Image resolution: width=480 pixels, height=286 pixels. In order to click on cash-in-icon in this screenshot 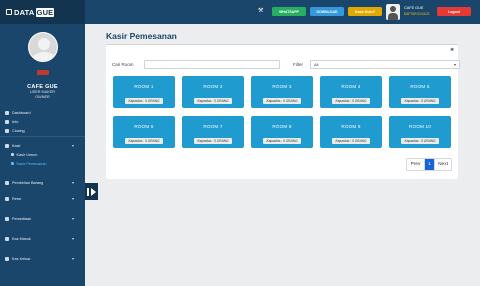, I will do `click(7, 238)`.